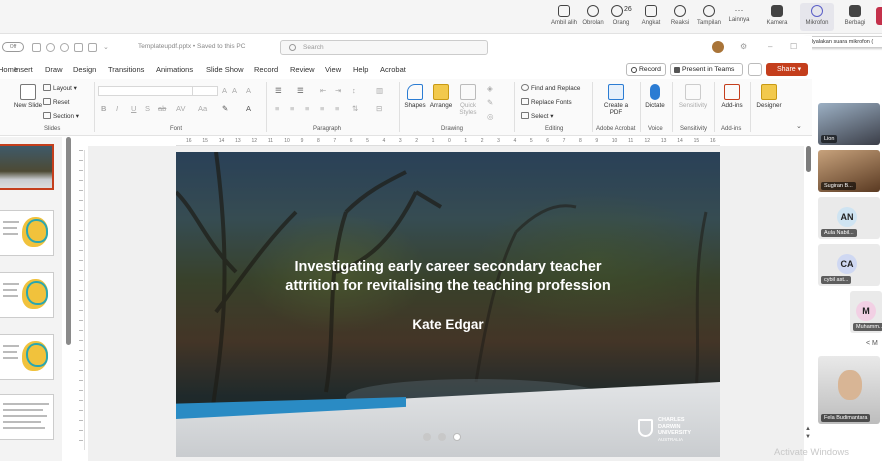 This screenshot has height=461, width=882. Describe the element at coordinates (732, 96) in the screenshot. I see `add-ins-button: Add-ins` at that location.